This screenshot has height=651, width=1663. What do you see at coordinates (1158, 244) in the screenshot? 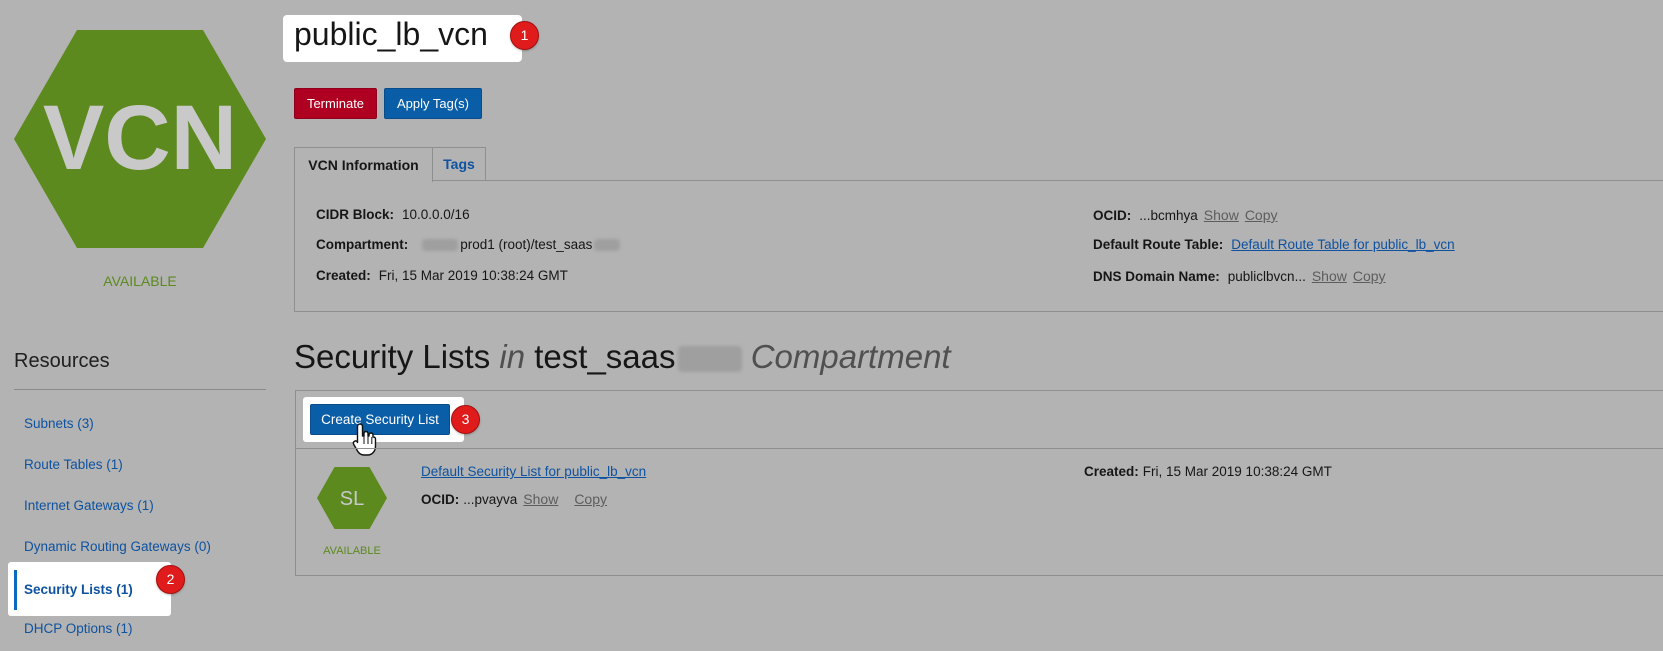
I see `route-table-label: Default Route Table:` at bounding box center [1158, 244].